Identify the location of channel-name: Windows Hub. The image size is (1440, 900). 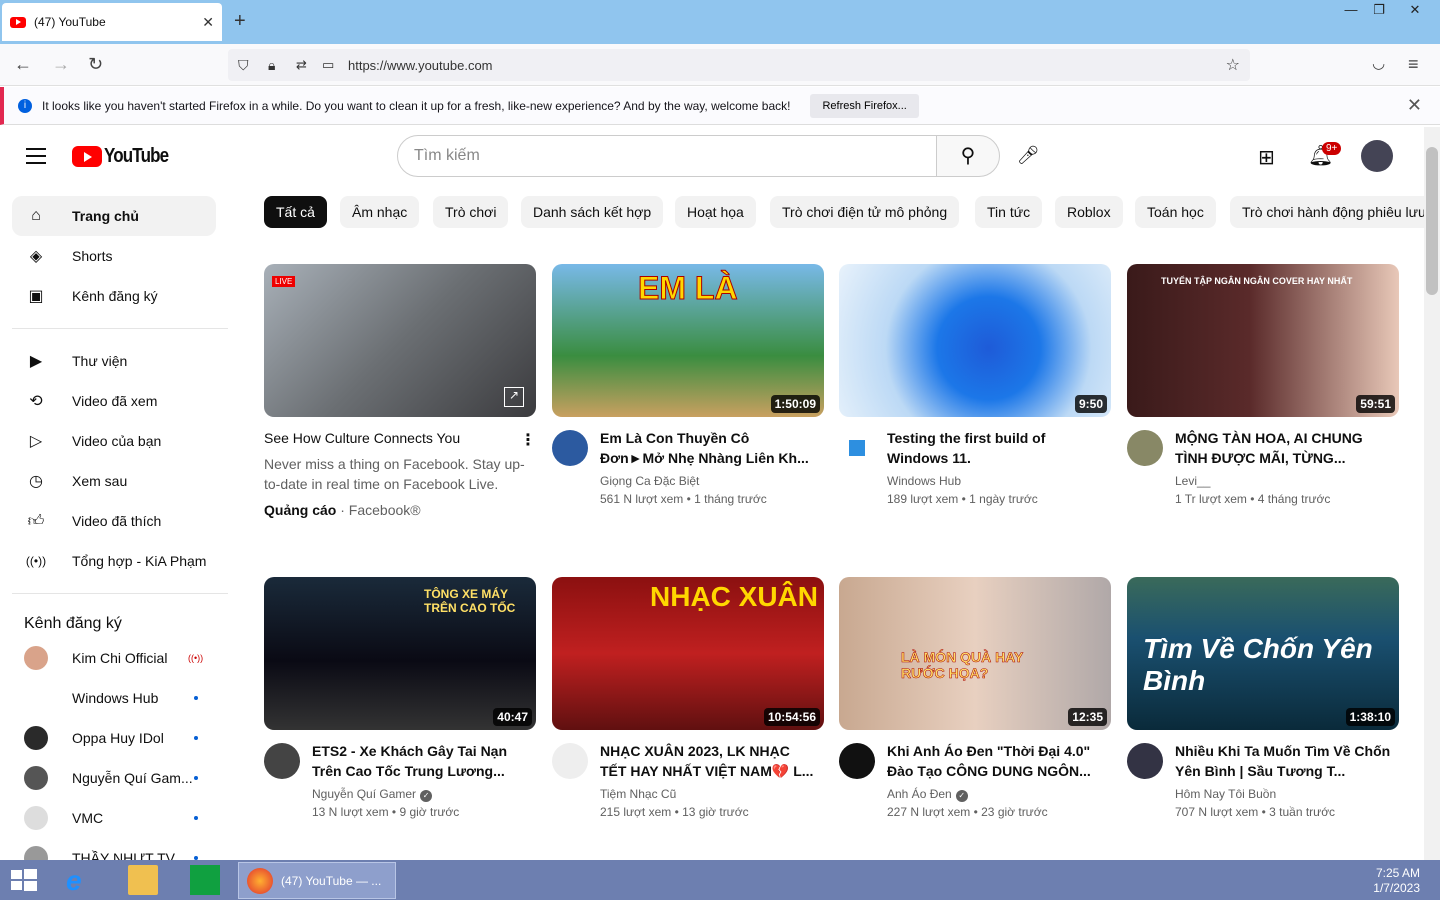
(924, 481).